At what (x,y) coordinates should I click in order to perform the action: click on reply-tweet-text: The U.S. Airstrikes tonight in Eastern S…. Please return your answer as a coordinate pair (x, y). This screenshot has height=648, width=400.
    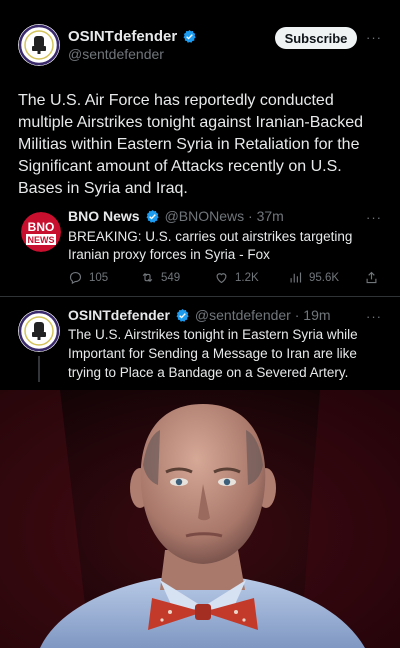
    Looking at the image, I should click on (213, 353).